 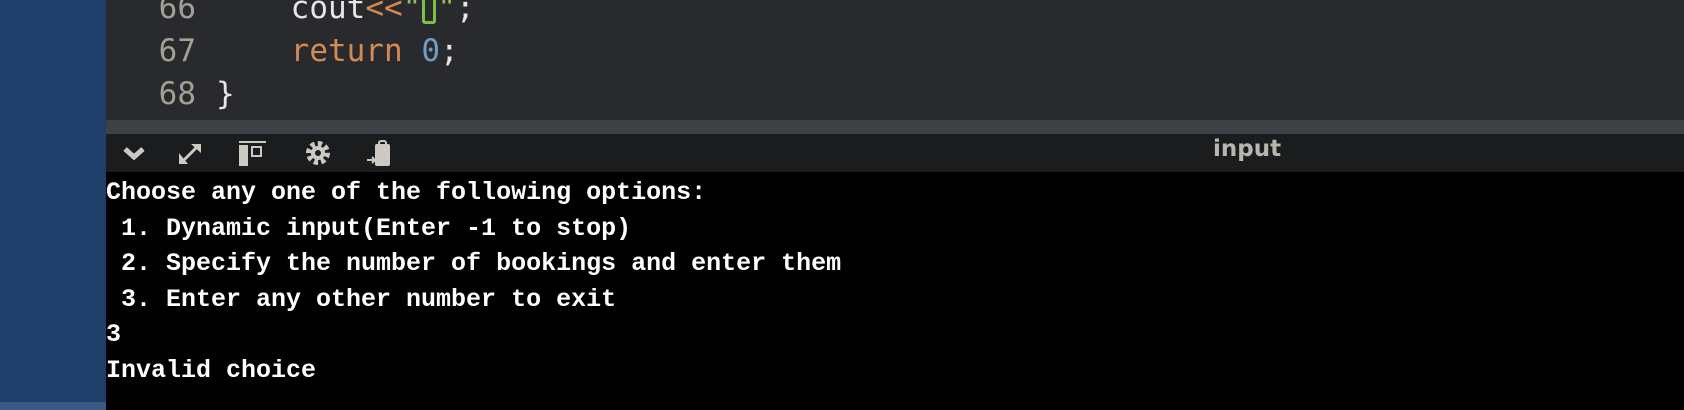 I want to click on line-number: 66, so click(x=177, y=13).